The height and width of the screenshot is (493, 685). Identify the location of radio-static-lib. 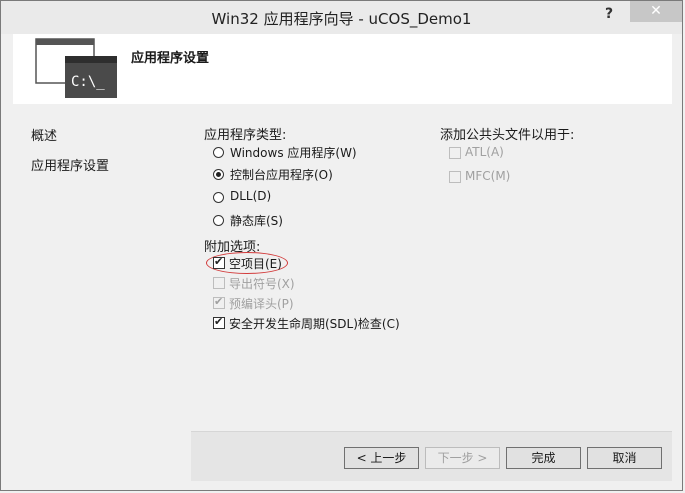
(218, 220).